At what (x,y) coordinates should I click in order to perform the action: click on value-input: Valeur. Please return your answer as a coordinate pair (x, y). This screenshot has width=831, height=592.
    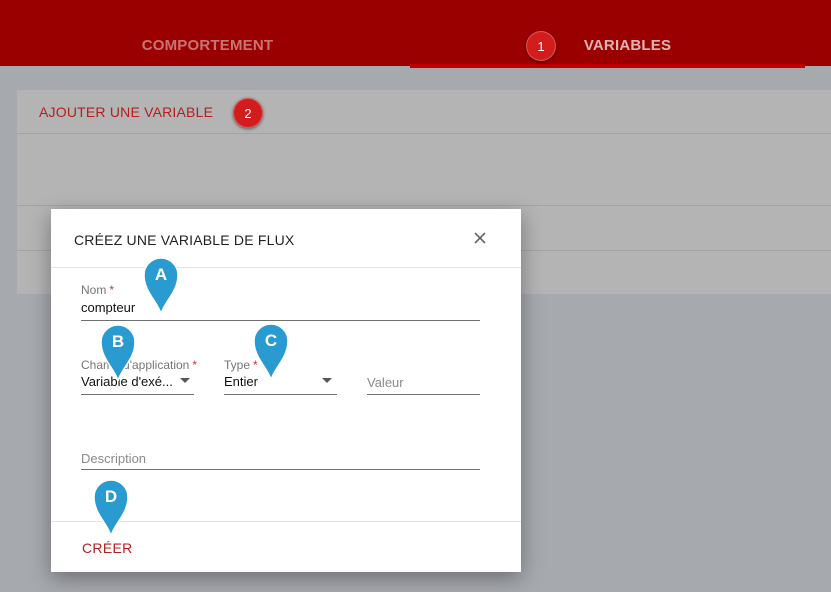
    Looking at the image, I should click on (423, 376).